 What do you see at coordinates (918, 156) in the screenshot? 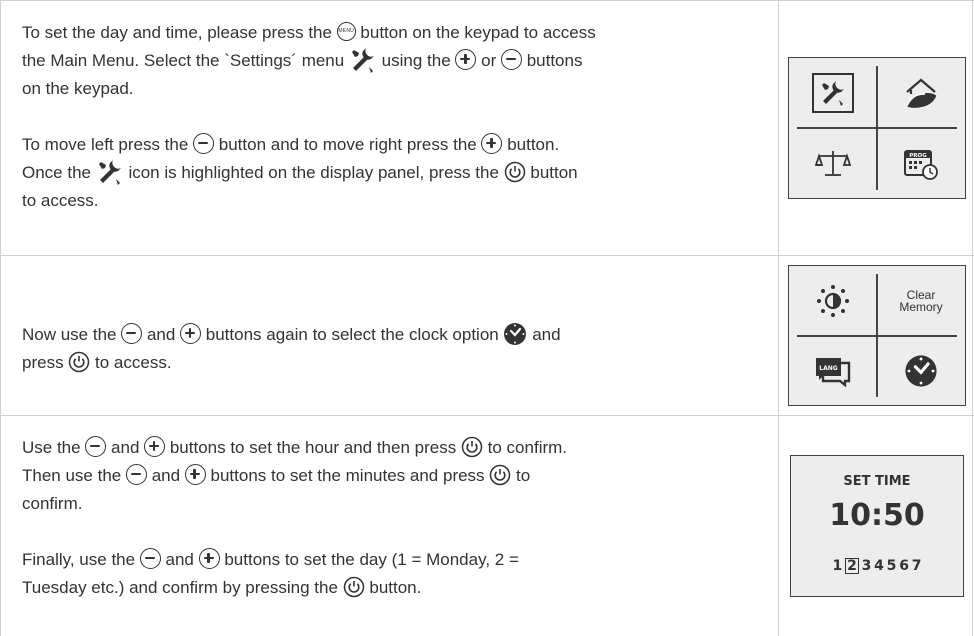
I see `prog-label: PROG` at bounding box center [918, 156].